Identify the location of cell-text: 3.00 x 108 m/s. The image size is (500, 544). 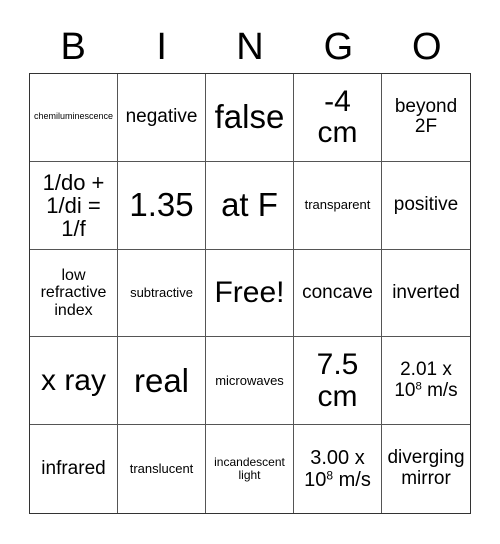
(337, 469).